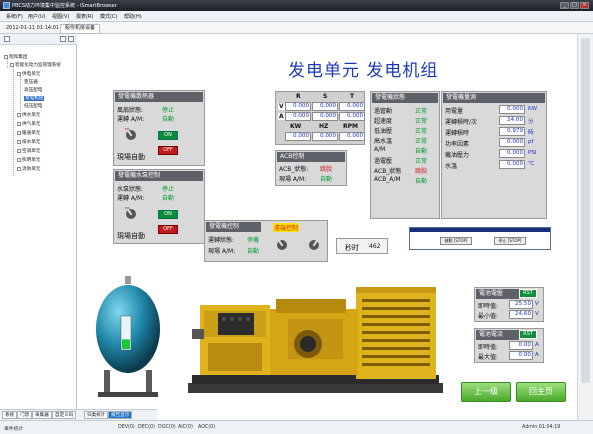 The image size is (593, 434). Describe the element at coordinates (10, 415) in the screenshot. I see `tab-system: 系统` at that location.